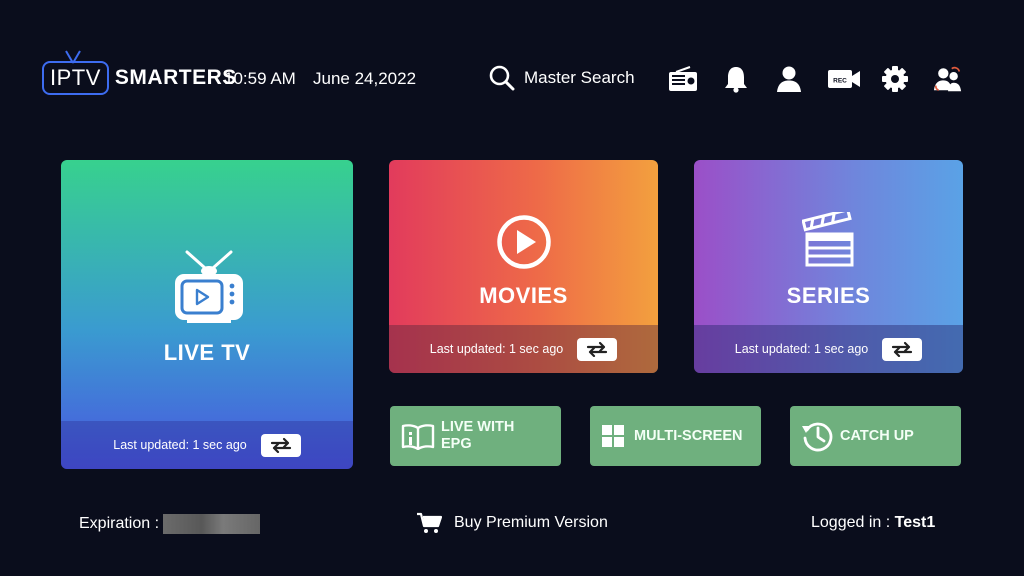 The height and width of the screenshot is (576, 1024). I want to click on settings-button, so click(895, 79).